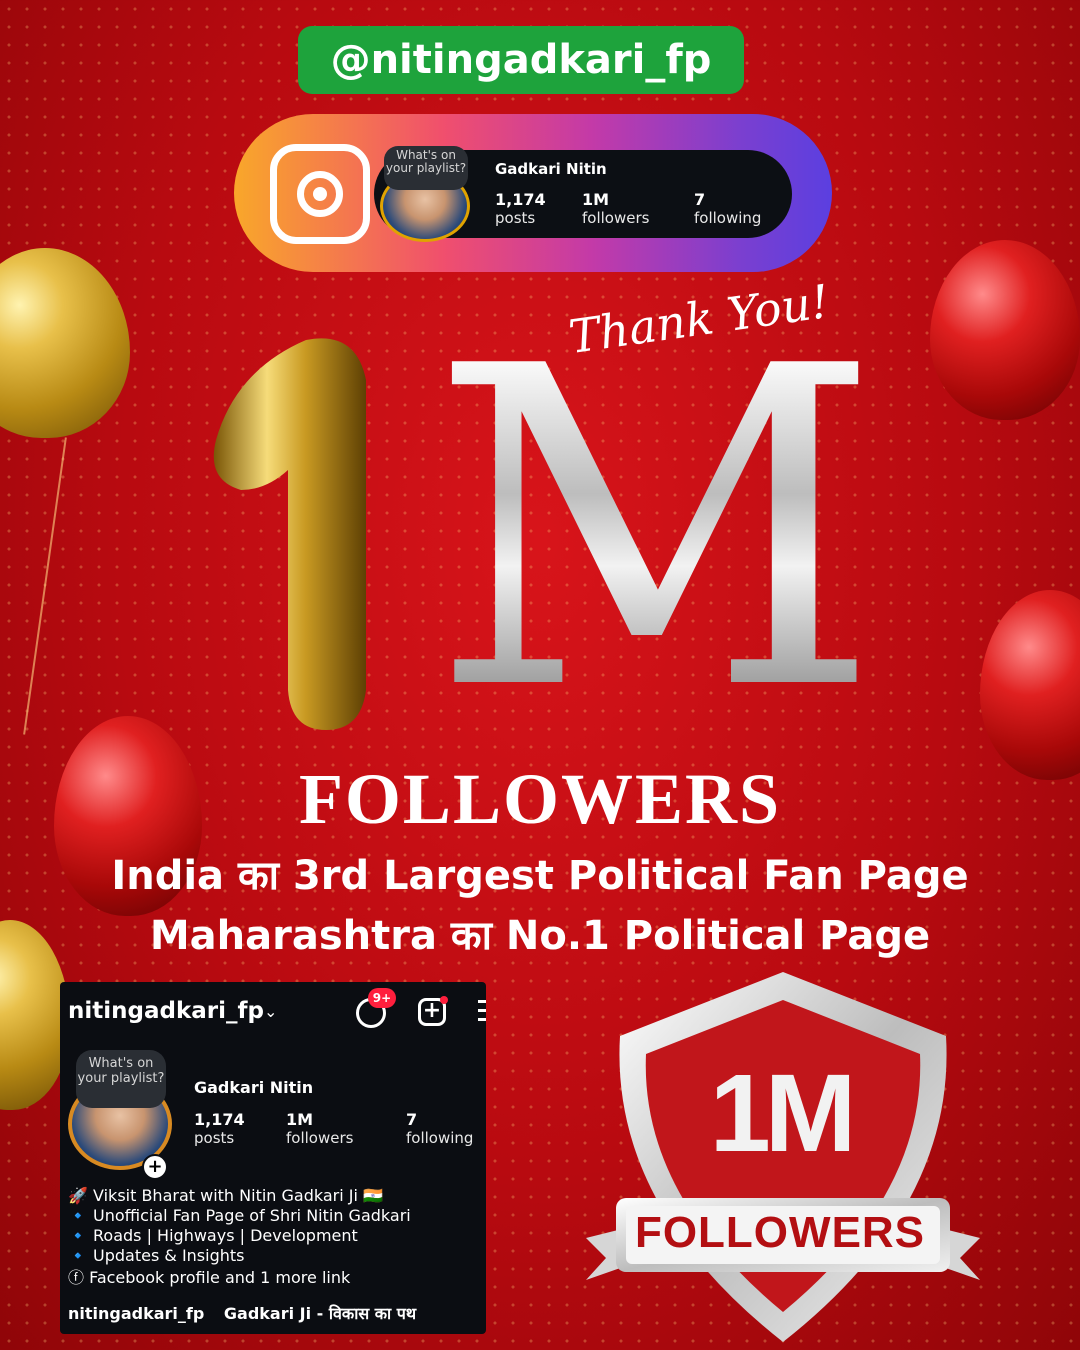 This screenshot has width=1080, height=1350. What do you see at coordinates (213, 1235) in the screenshot?
I see `bio-line: 🔹 Roads | Highways | Development` at bounding box center [213, 1235].